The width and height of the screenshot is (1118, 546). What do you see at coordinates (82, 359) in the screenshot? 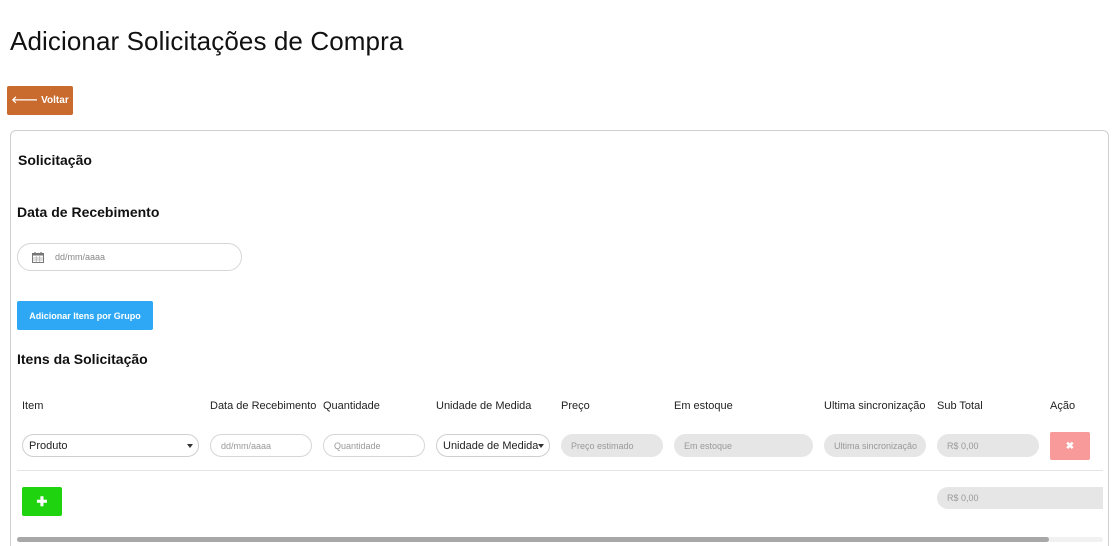
I see `items-title: Itens da Solicitação` at bounding box center [82, 359].